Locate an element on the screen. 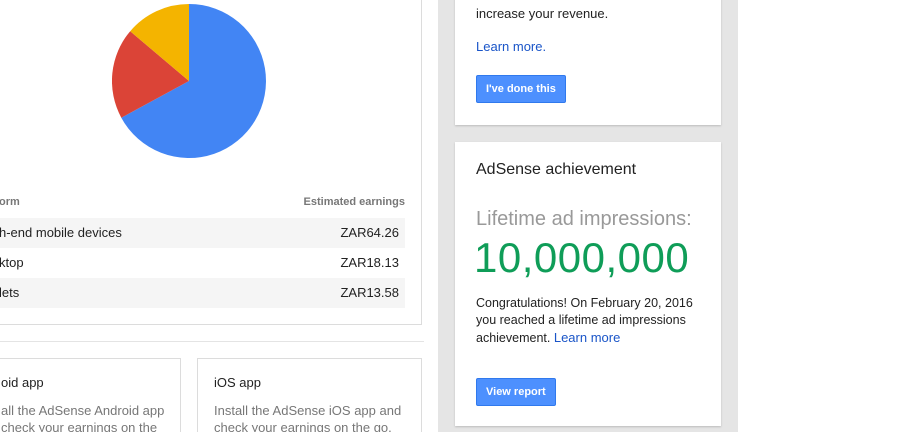 This screenshot has width=922, height=432. earnings-cell: ZAR18.13 is located at coordinates (369, 262).